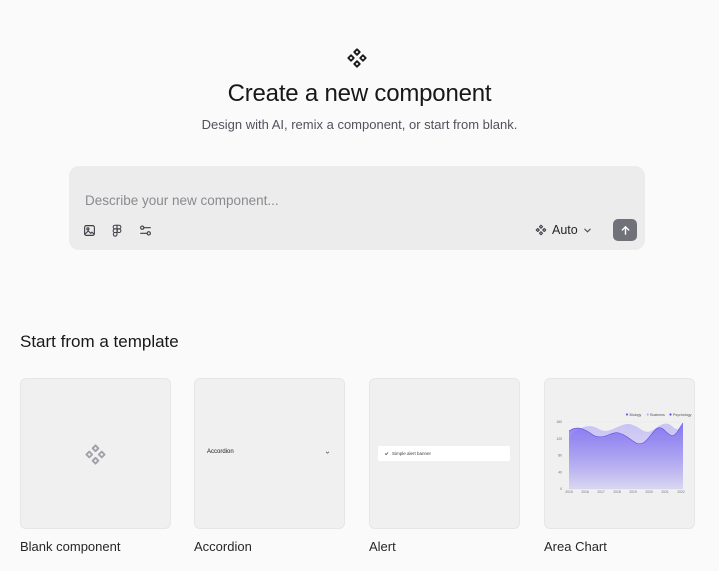 The height and width of the screenshot is (571, 719). What do you see at coordinates (559, 422) in the screenshot?
I see `y-tick-label: 160` at bounding box center [559, 422].